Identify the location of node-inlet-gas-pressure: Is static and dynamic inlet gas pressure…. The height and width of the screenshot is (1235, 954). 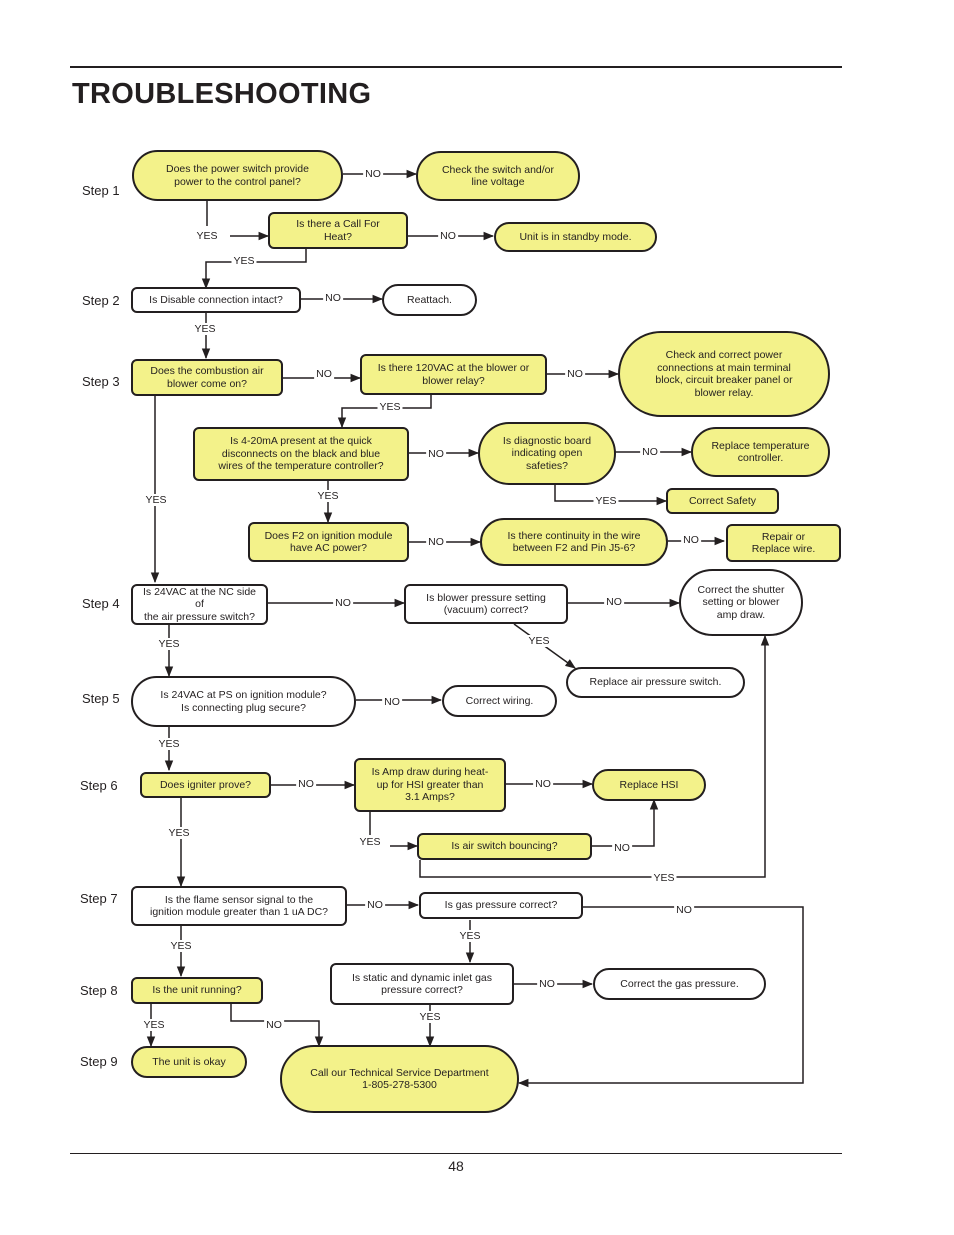
(422, 984).